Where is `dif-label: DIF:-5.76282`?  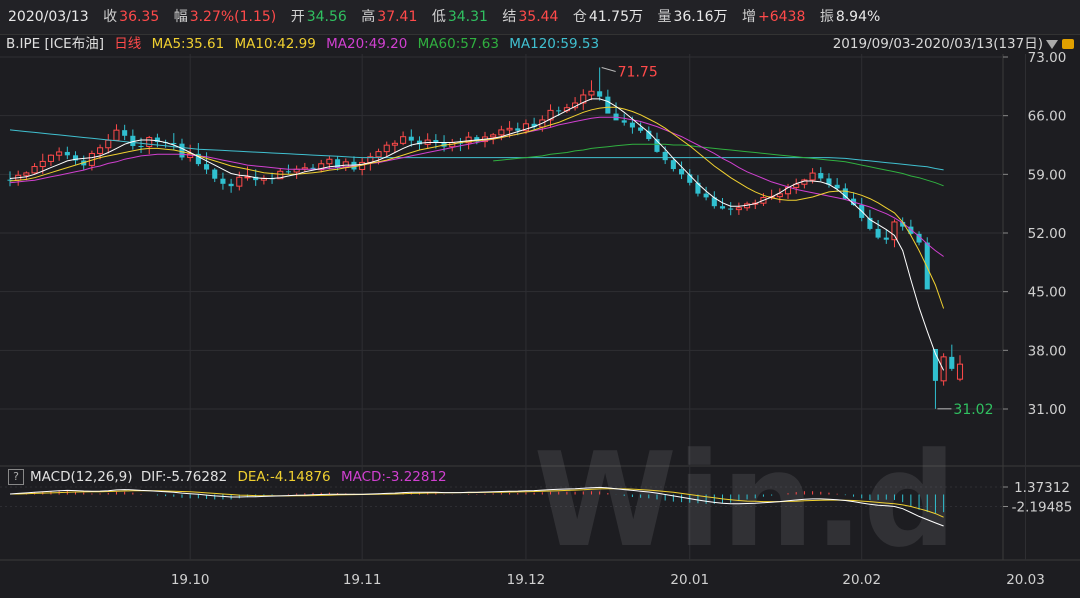 dif-label: DIF:-5.76282 is located at coordinates (184, 477).